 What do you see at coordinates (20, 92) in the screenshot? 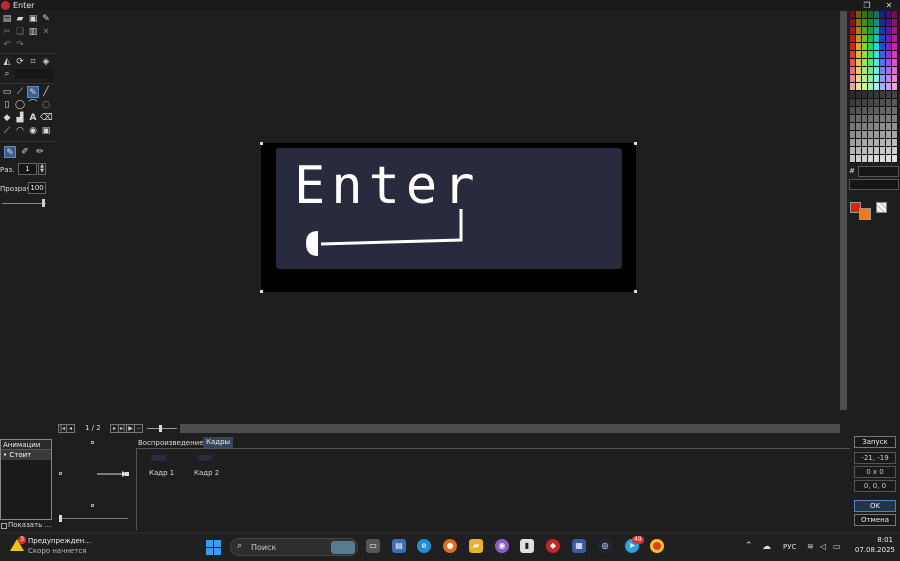
I see `eyedropper-icon: ⟋` at bounding box center [20, 92].